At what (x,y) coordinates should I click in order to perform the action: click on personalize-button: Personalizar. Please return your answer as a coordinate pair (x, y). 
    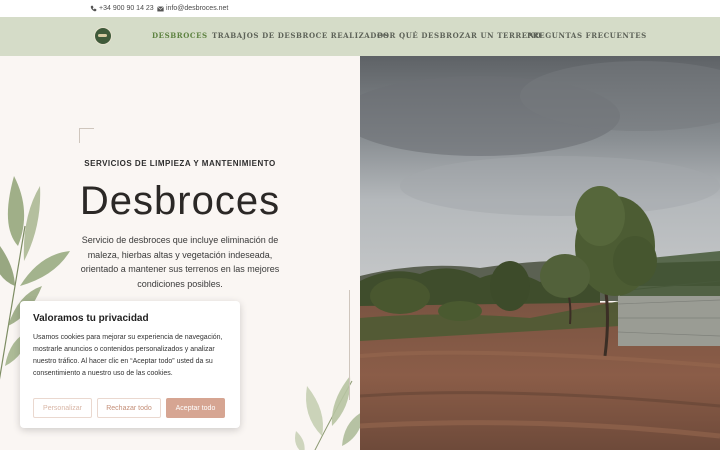
    Looking at the image, I should click on (62, 408).